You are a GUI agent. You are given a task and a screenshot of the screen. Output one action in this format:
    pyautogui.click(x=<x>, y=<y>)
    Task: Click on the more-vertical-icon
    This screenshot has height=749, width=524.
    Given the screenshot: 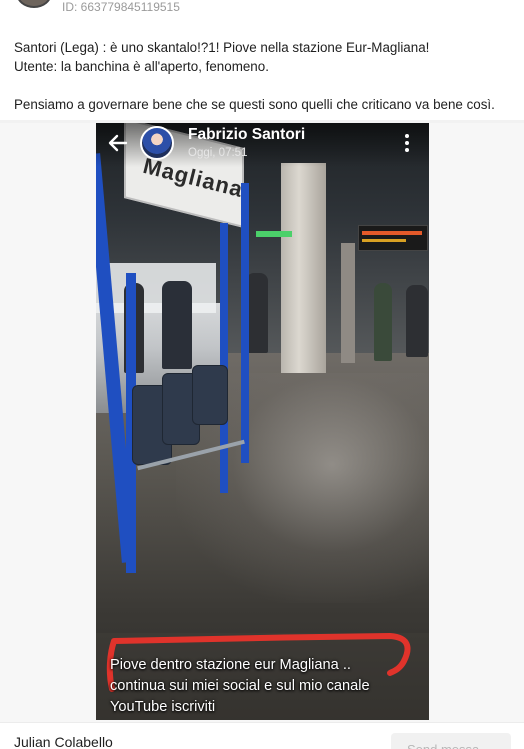 What is the action you would take?
    pyautogui.click(x=407, y=143)
    